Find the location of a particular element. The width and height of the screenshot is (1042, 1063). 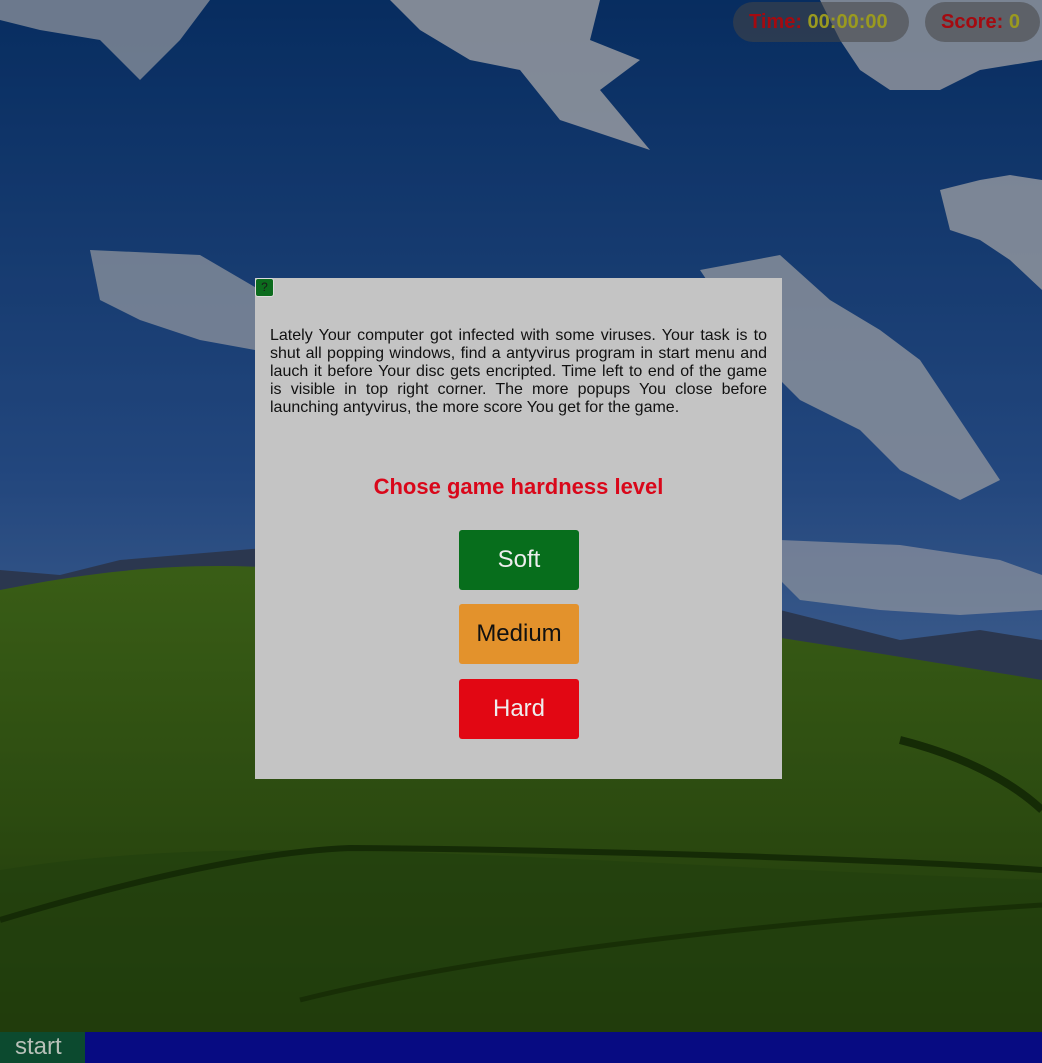

help-icon: ? is located at coordinates (264, 287).